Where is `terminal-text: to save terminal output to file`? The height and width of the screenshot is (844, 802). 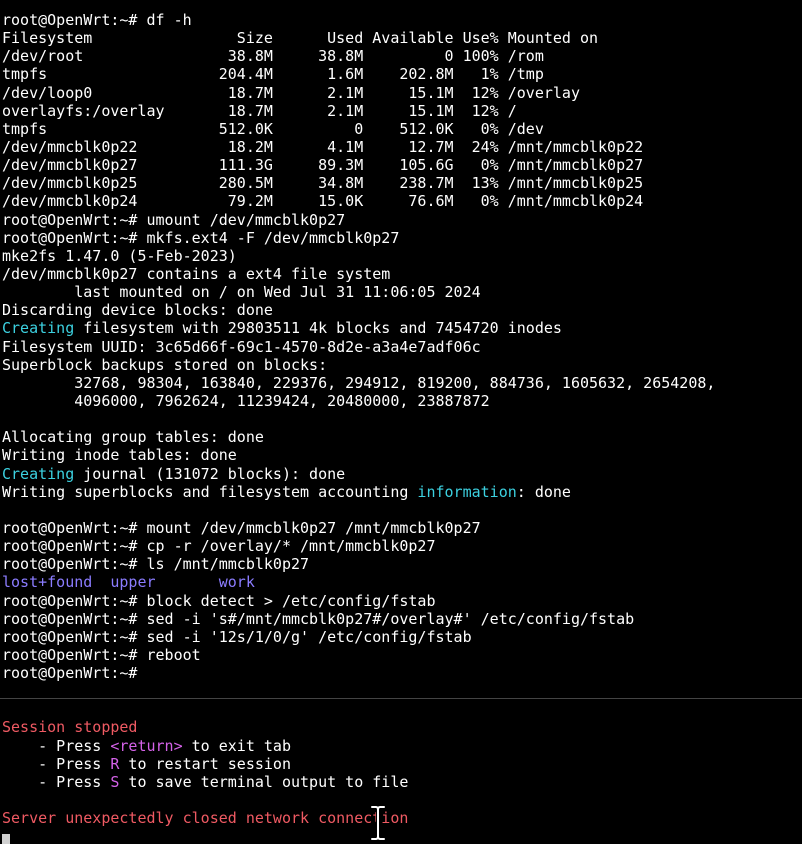 terminal-text: to save terminal output to file is located at coordinates (264, 781).